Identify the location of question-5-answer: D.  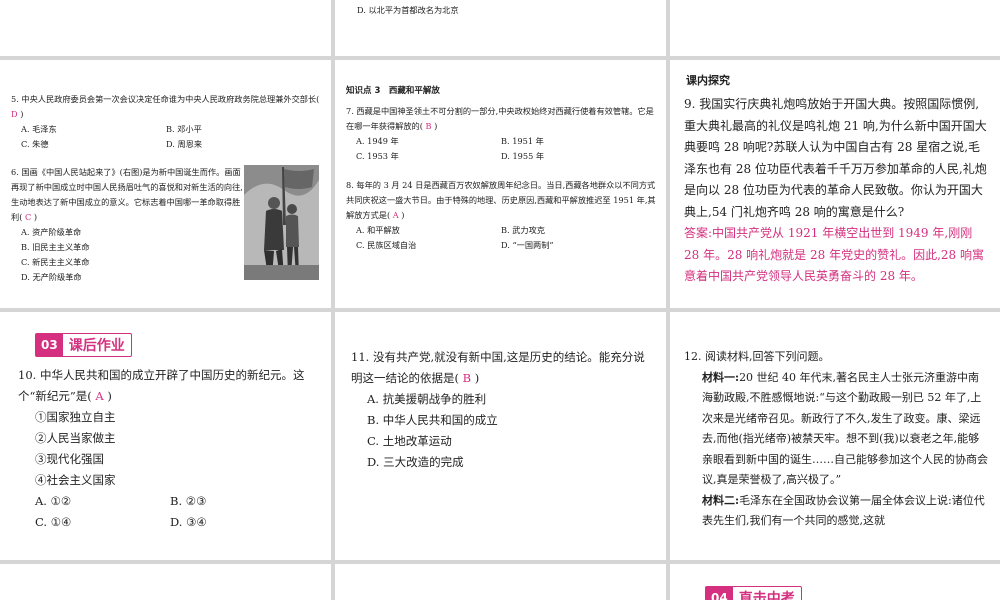
(14, 114).